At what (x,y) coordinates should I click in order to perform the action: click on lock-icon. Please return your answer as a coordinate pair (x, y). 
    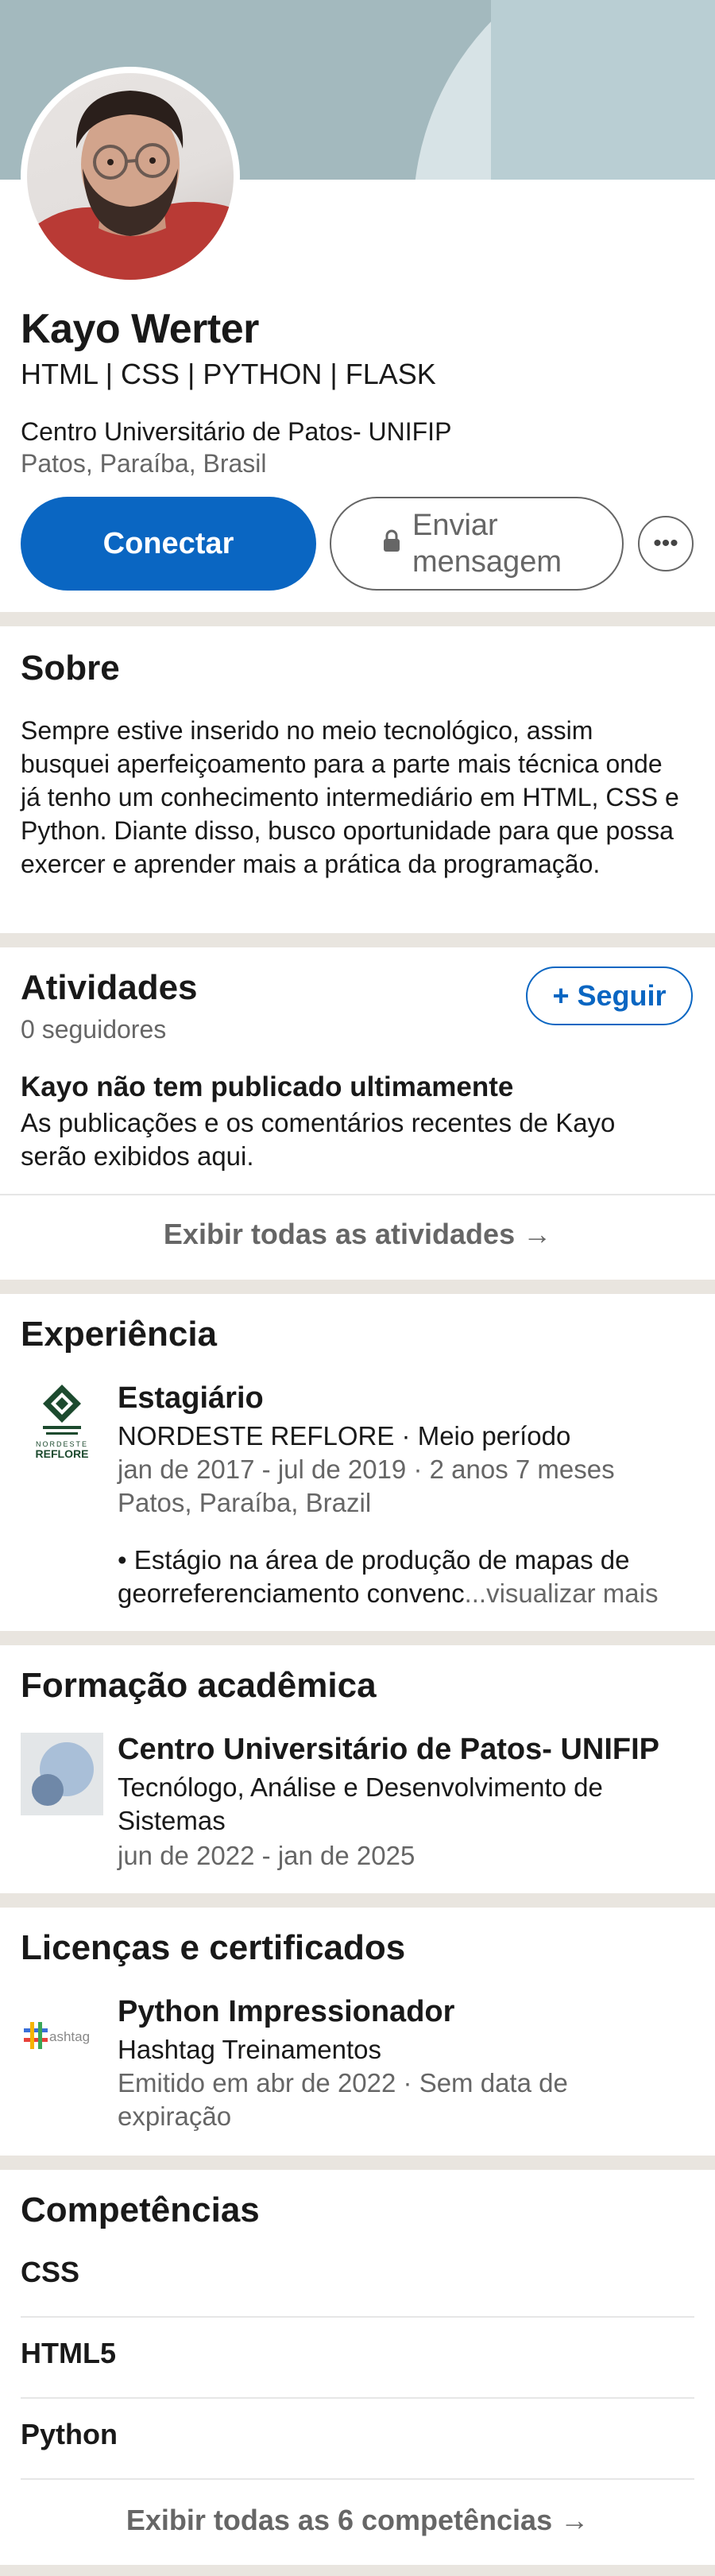
    Looking at the image, I should click on (391, 543).